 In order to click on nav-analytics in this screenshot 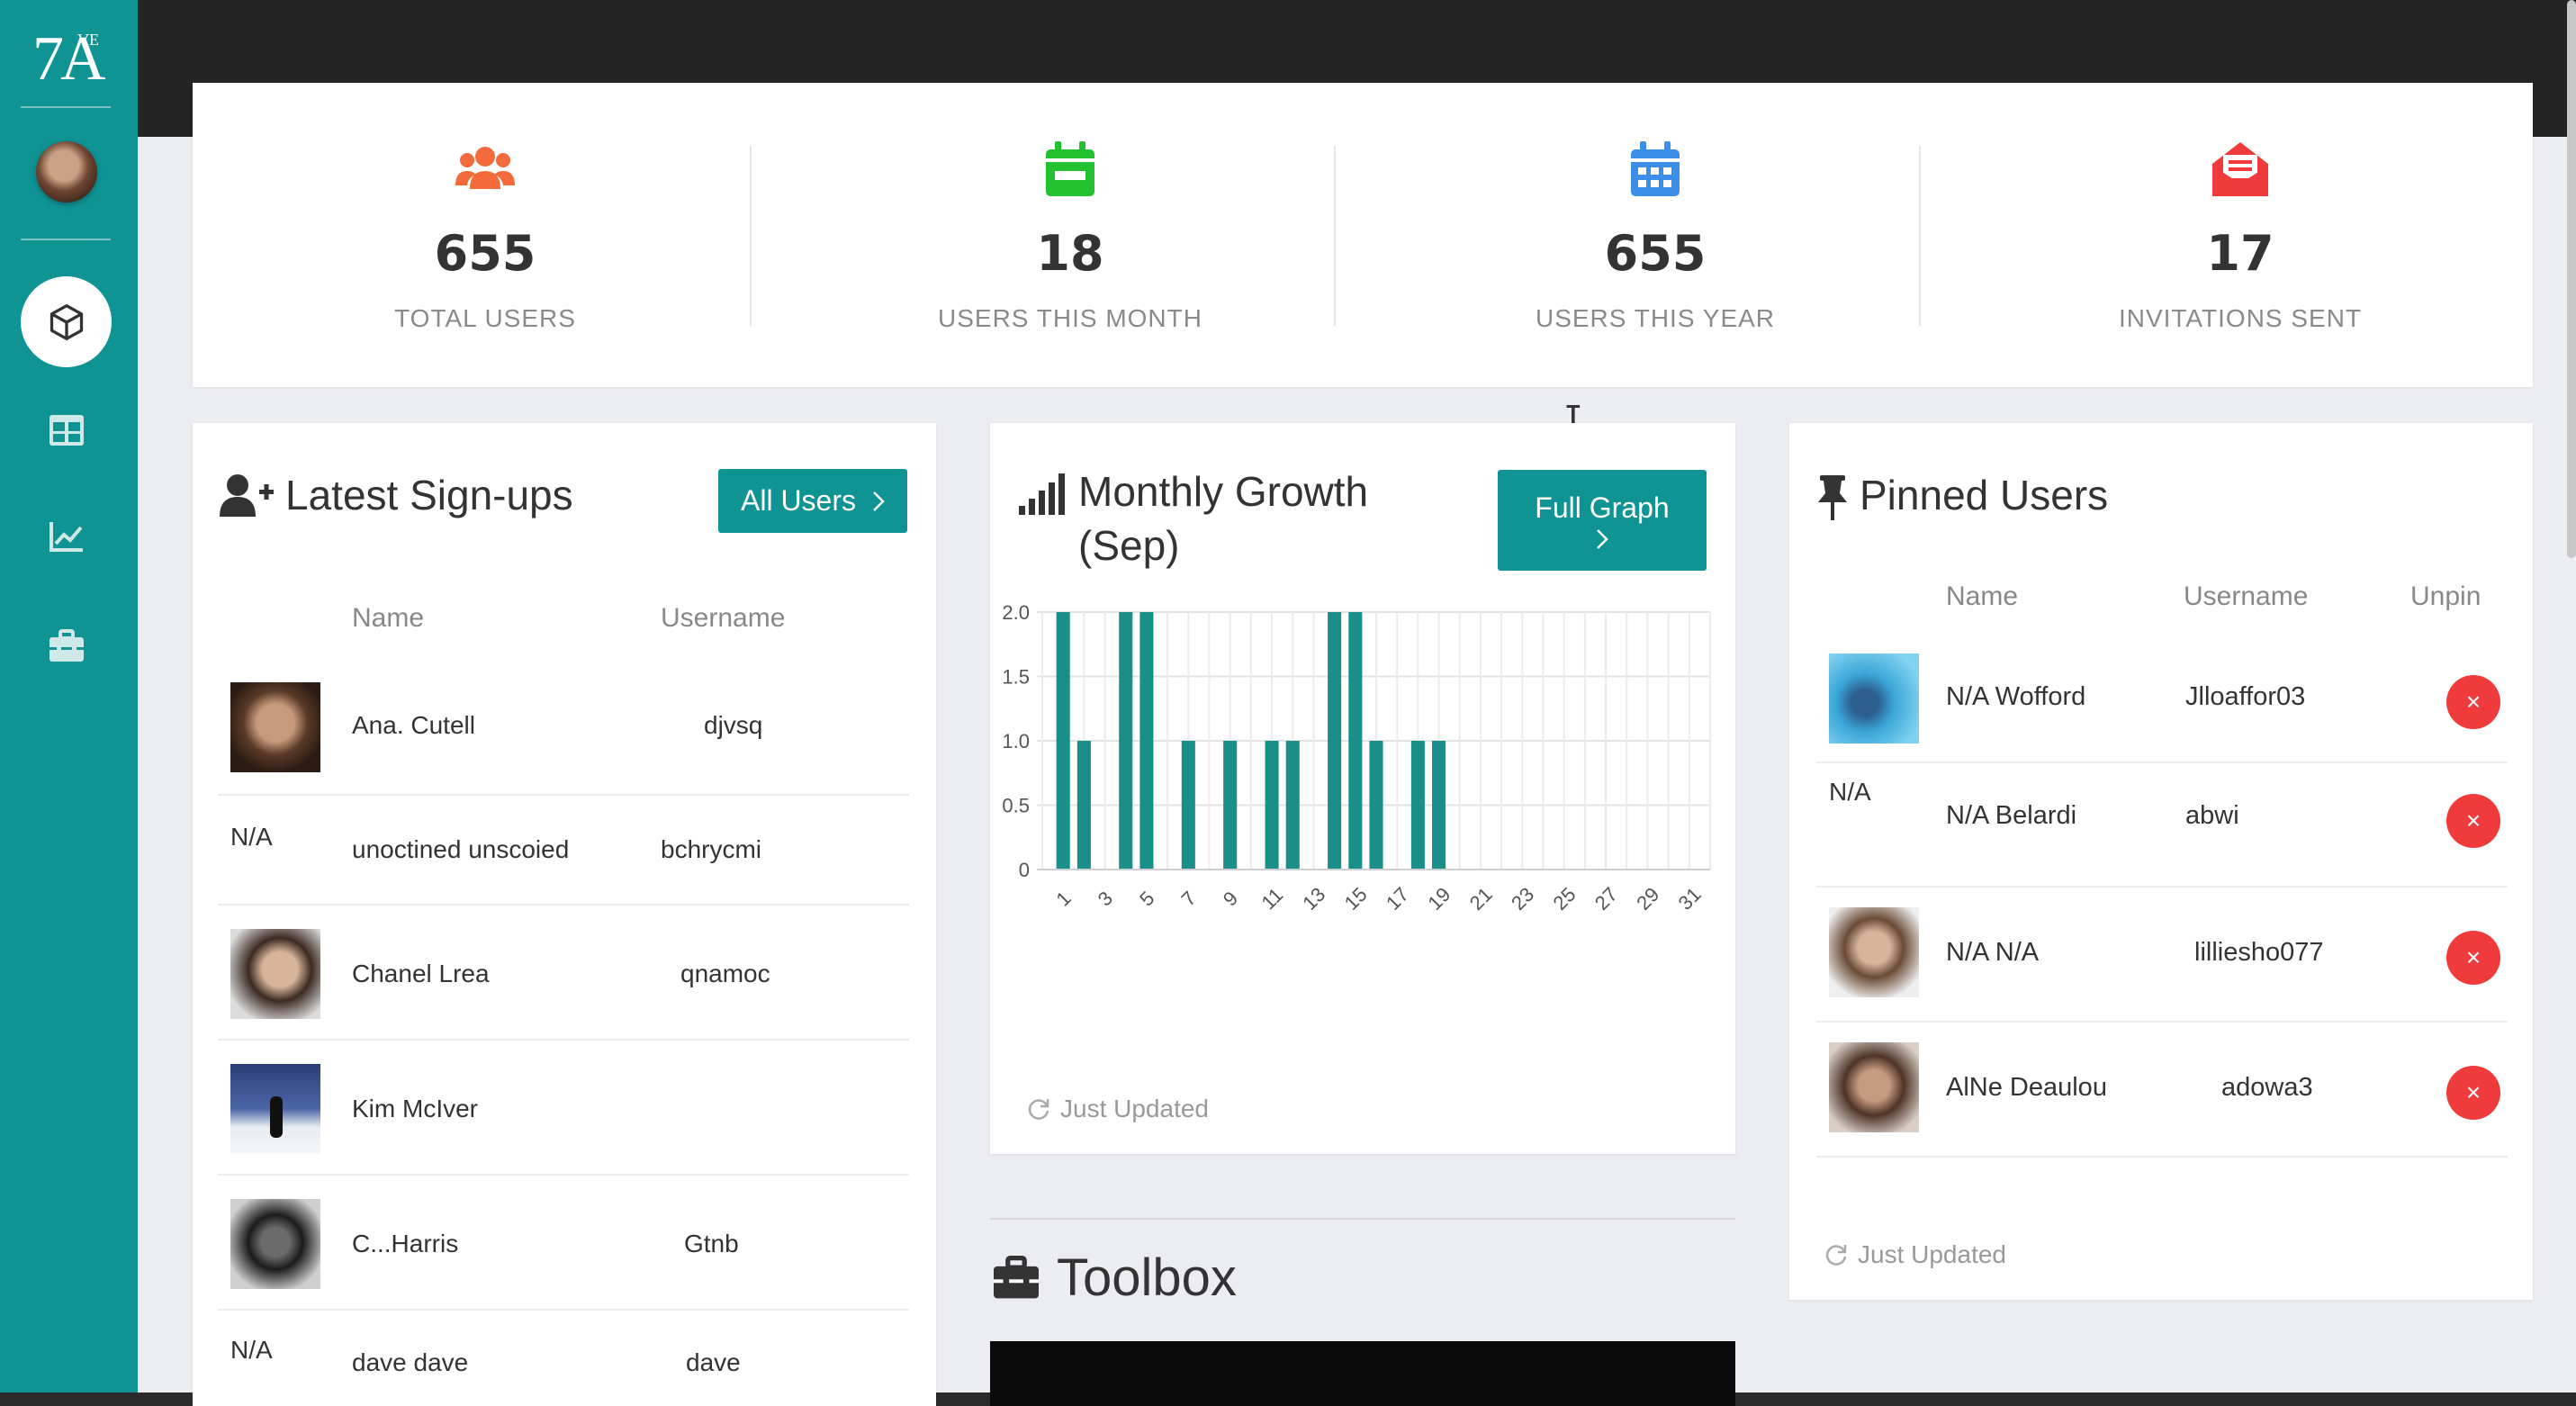, I will do `click(66, 536)`.